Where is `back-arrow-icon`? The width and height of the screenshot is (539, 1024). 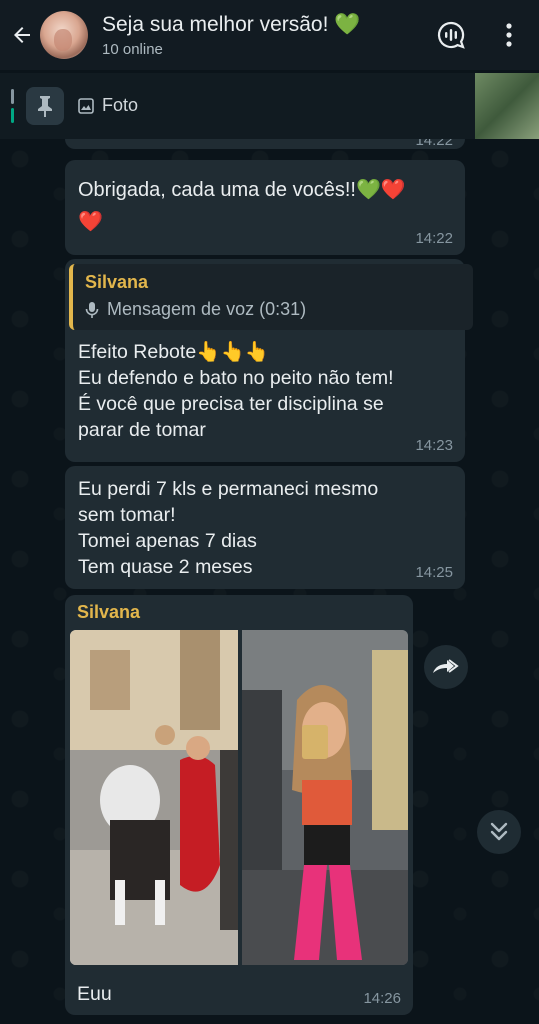
back-arrow-icon is located at coordinates (22, 35).